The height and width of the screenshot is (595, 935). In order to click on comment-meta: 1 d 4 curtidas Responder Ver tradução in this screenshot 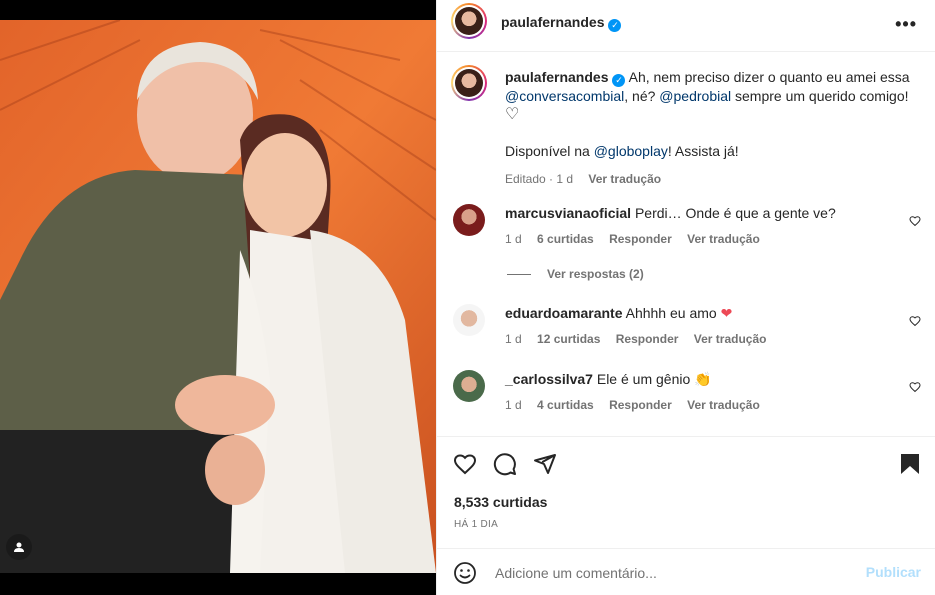, I will do `click(700, 405)`.